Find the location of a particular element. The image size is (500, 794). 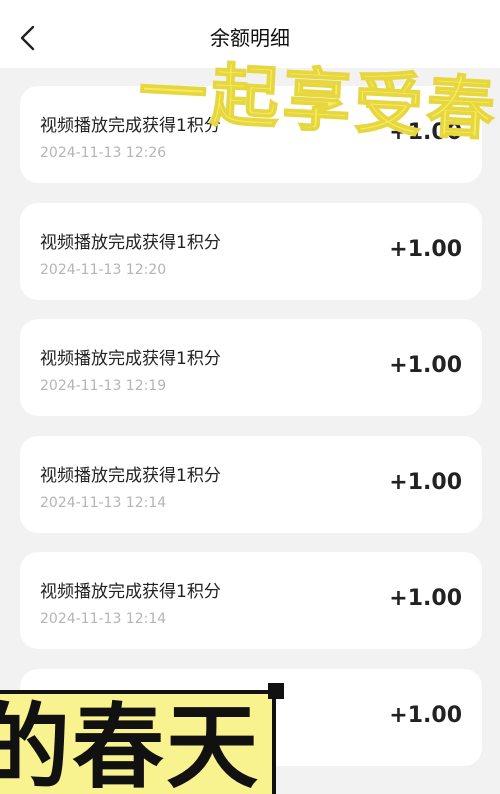

promo-sticker-text: 的春天 is located at coordinates (130, 744).